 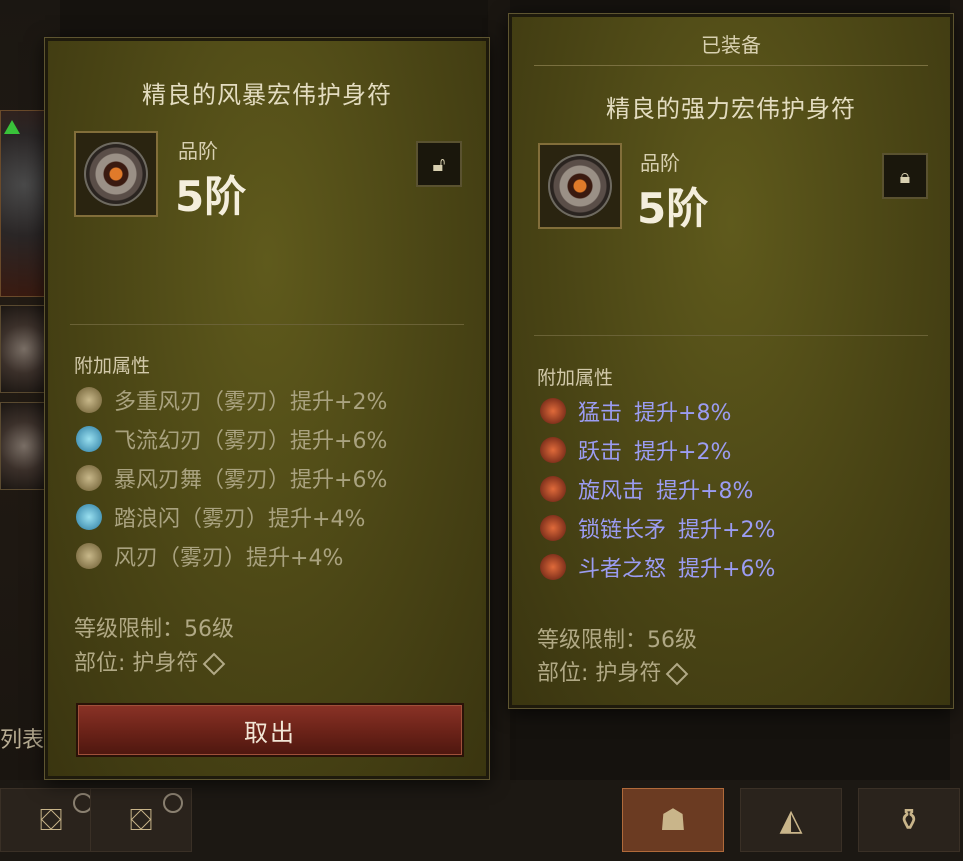 What do you see at coordinates (622, 530) in the screenshot?
I see `affix-name: 锁链长矛` at bounding box center [622, 530].